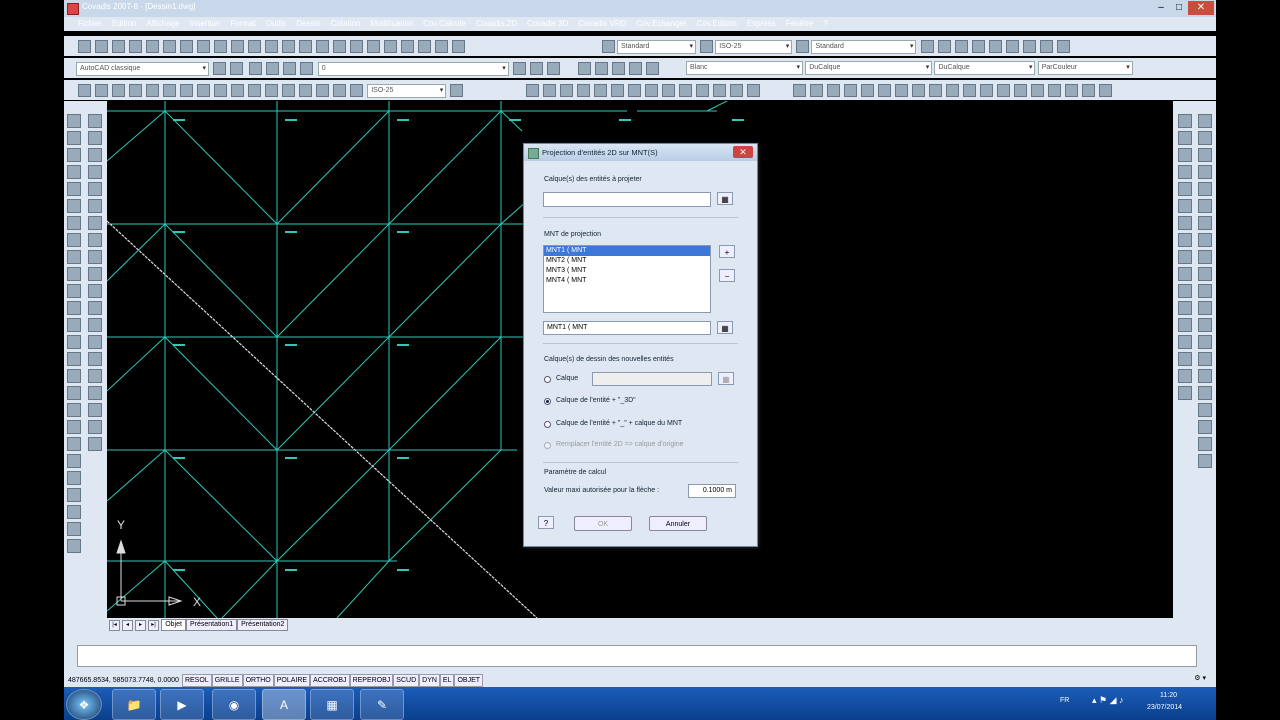 This screenshot has height=720, width=1280. I want to click on cov-right-1-icon, so click(1185, 121).